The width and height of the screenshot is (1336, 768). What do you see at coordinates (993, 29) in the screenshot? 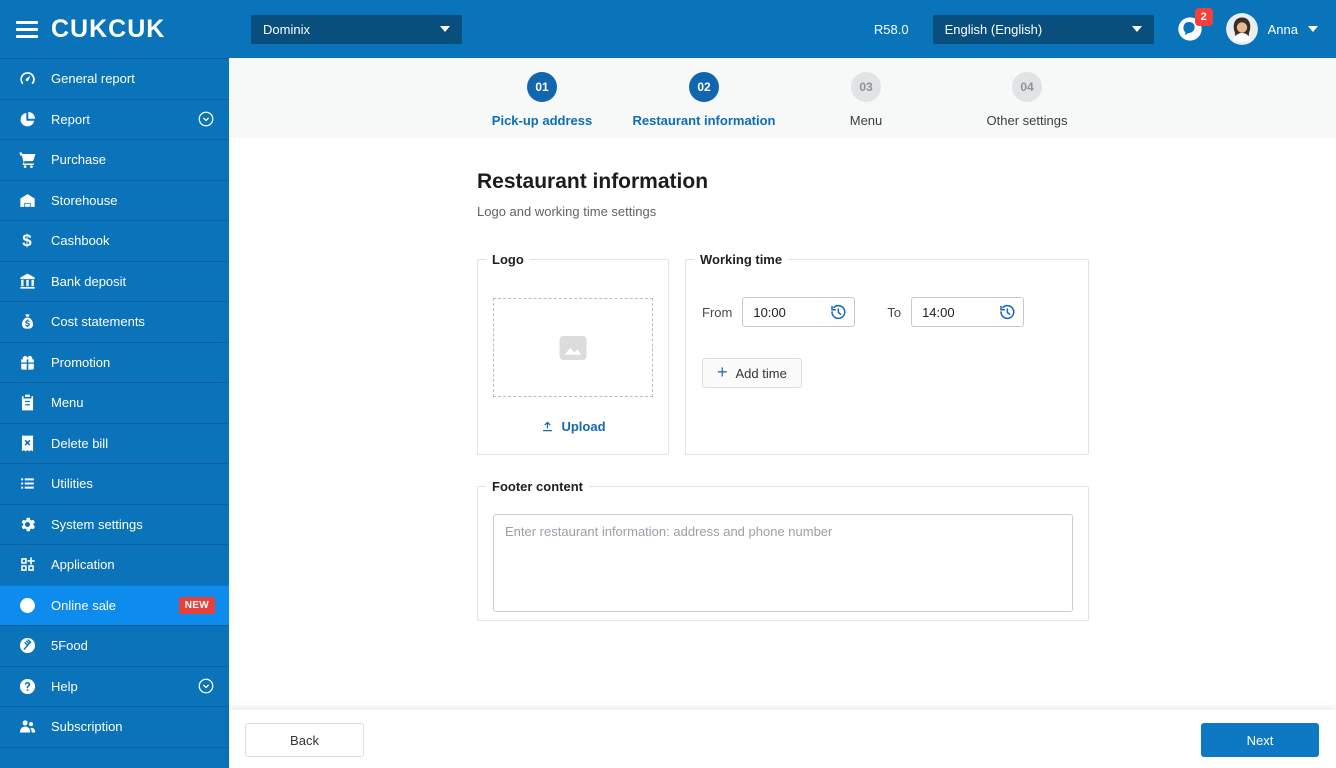
I see `language-selector-value: English (English)` at bounding box center [993, 29].